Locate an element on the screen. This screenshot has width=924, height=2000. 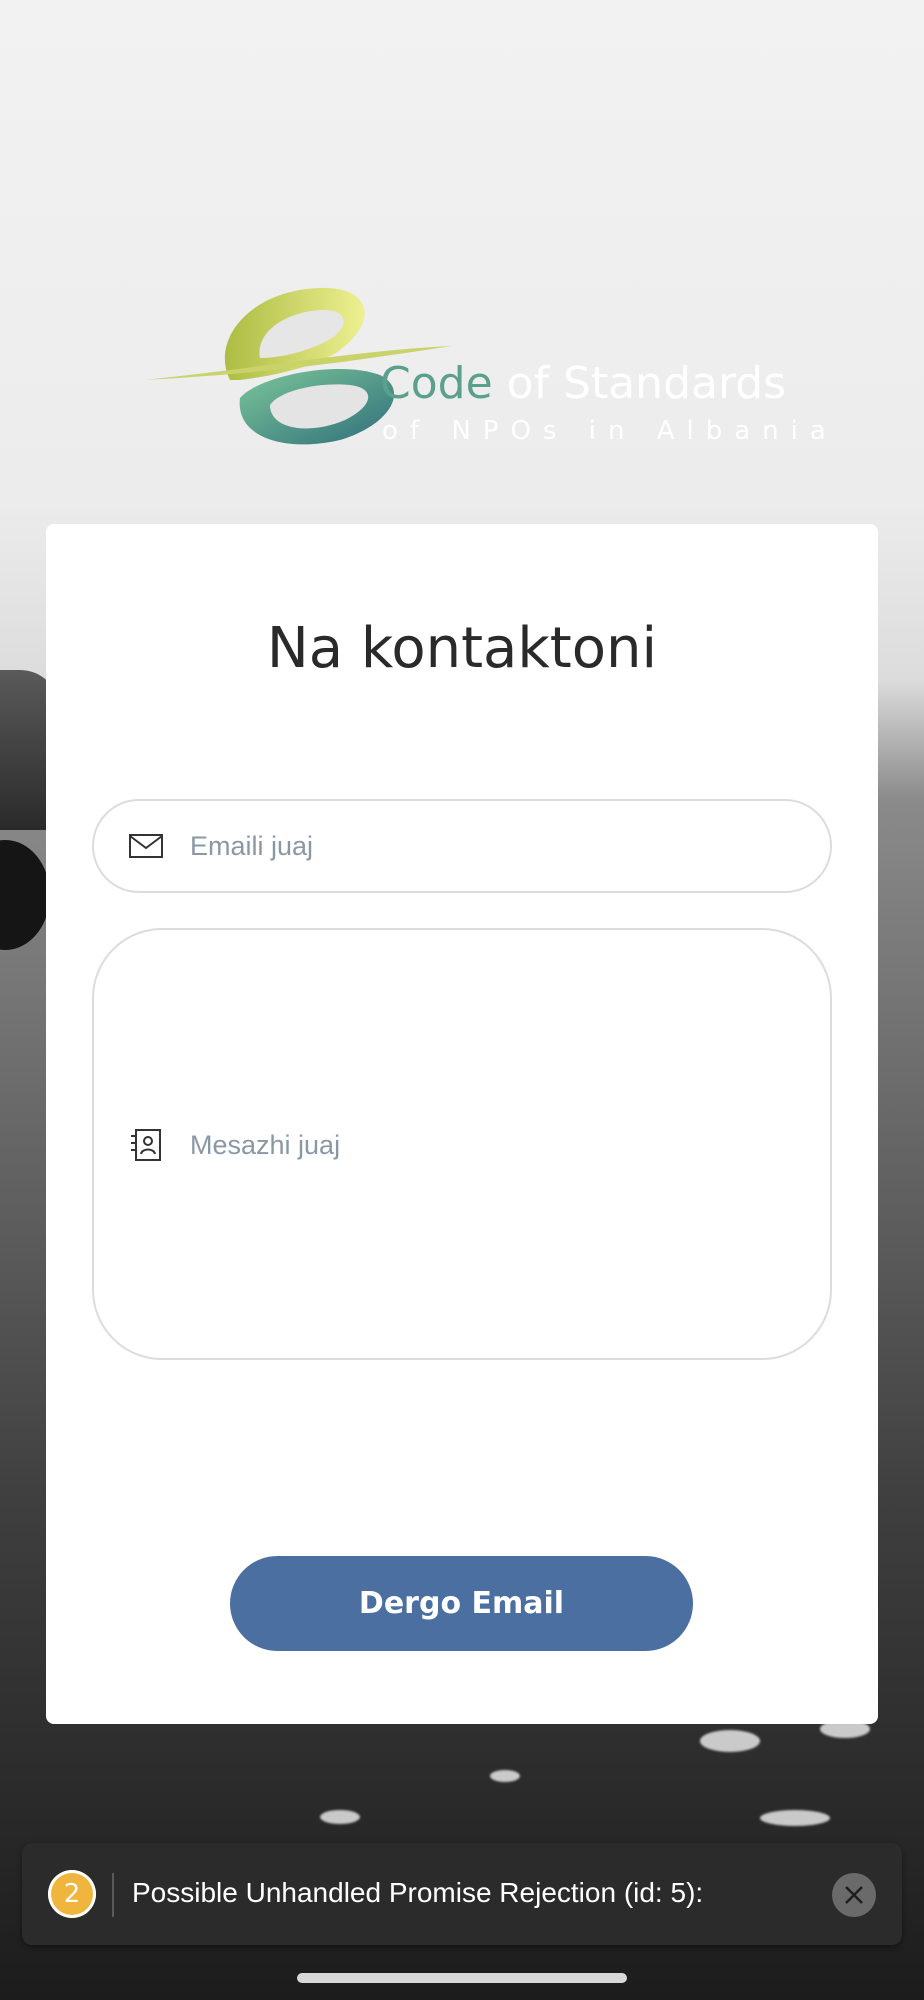
app-logo: Code of Standards of NPOs in Albania is located at coordinates (483, 370).